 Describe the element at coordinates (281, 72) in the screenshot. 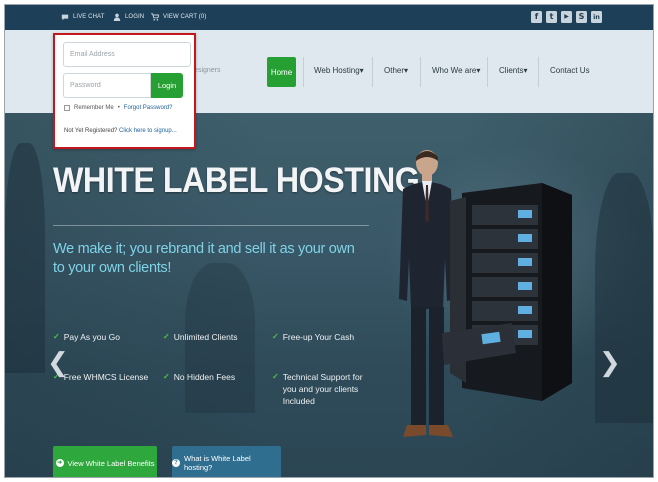

I see `nav-home: Home` at that location.